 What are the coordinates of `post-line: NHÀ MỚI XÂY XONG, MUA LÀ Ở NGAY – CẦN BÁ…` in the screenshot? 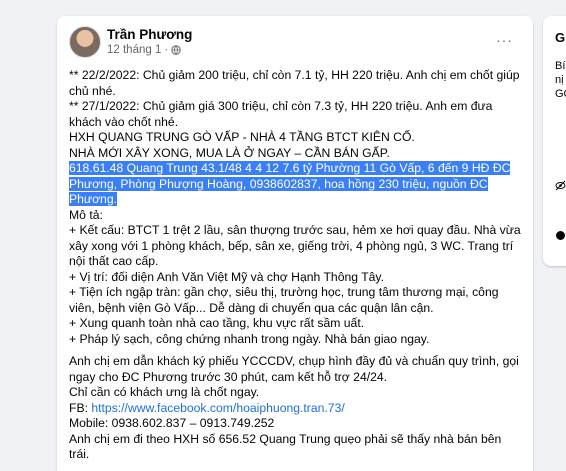 It's located at (229, 152).